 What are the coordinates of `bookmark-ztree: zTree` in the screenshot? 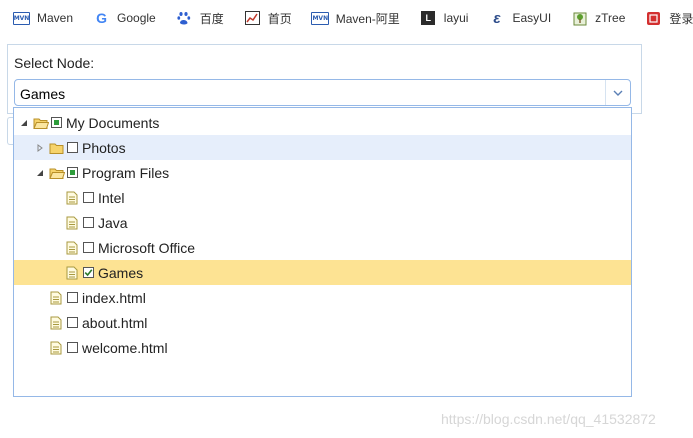 It's located at (595, 18).